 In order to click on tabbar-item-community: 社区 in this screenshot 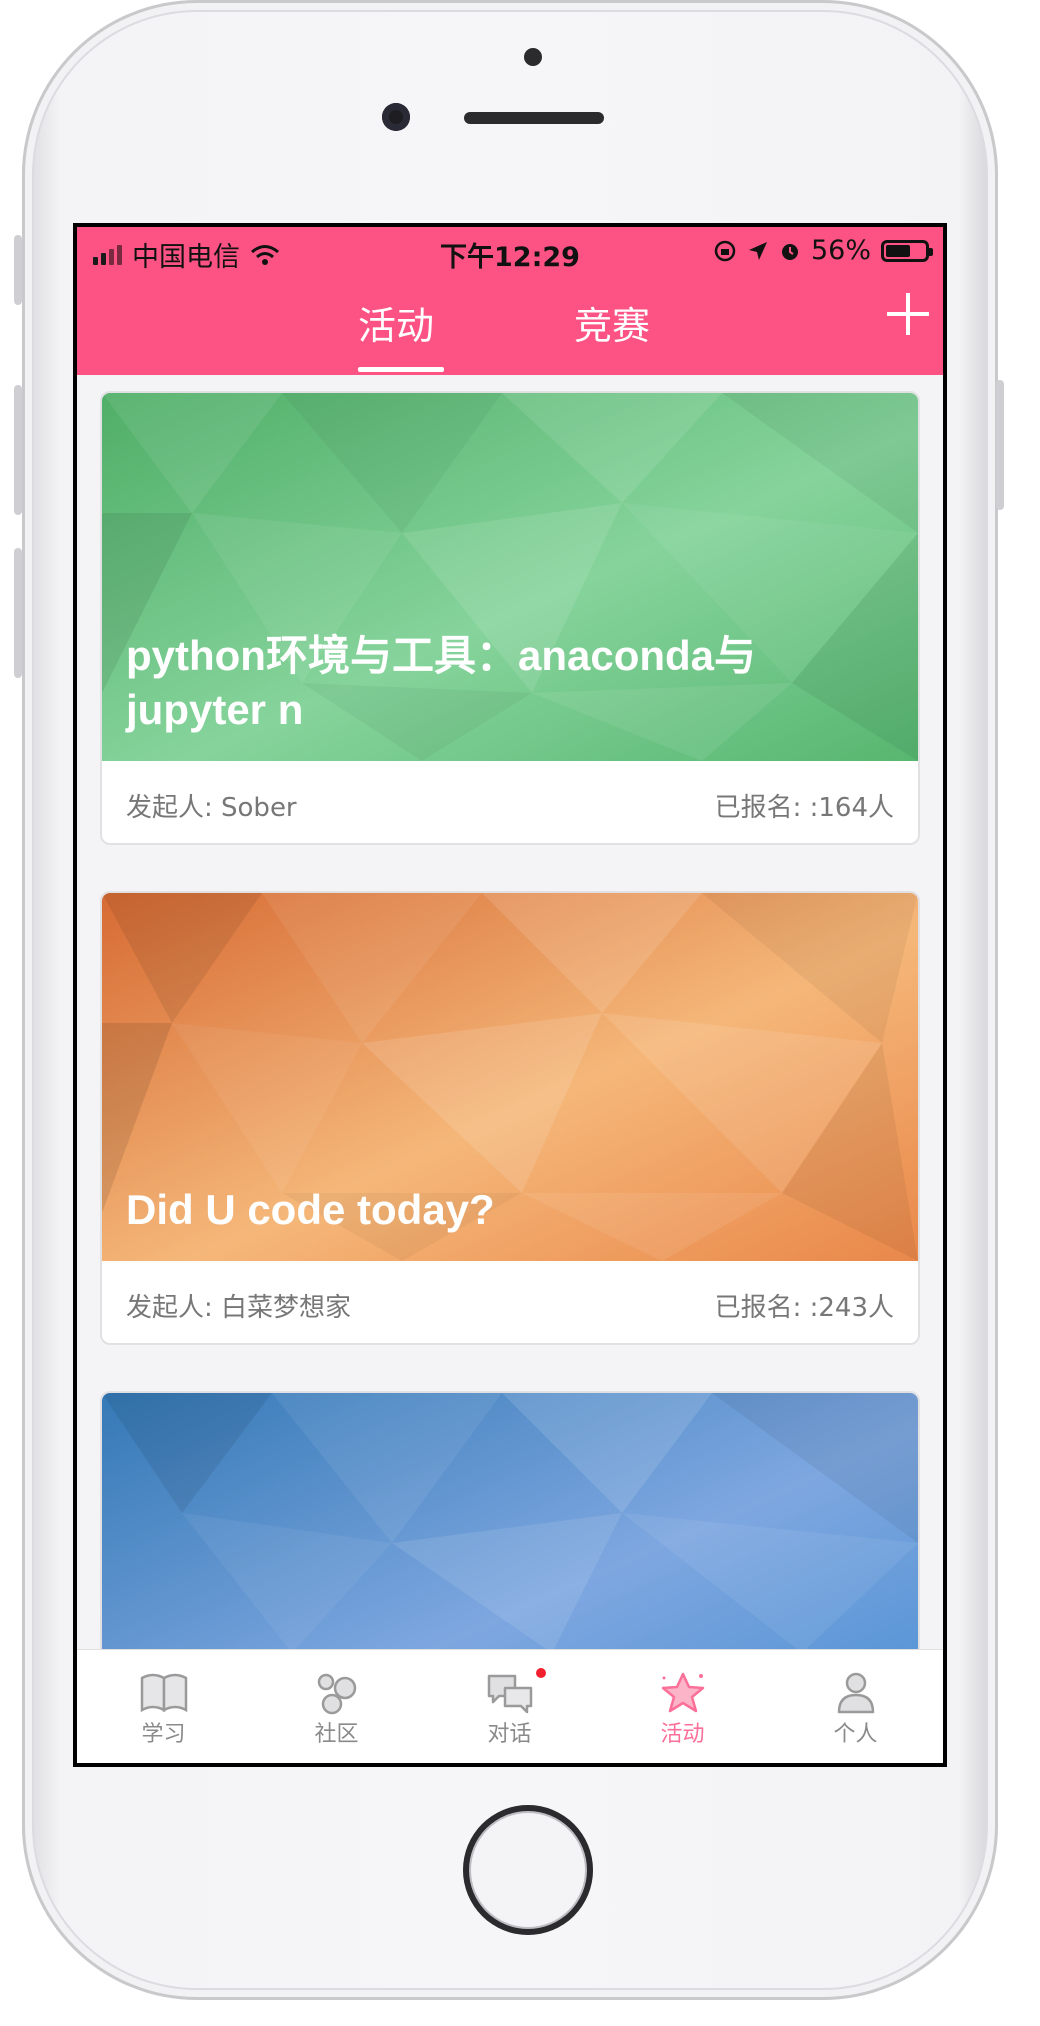, I will do `click(336, 1706)`.